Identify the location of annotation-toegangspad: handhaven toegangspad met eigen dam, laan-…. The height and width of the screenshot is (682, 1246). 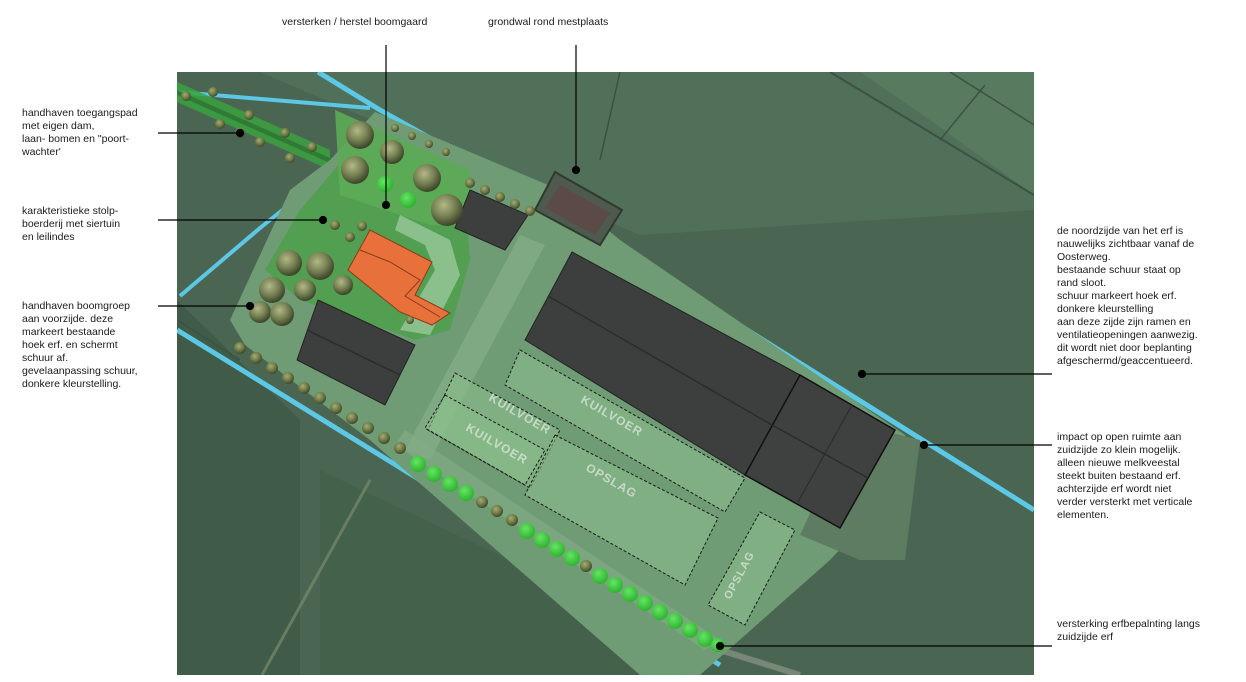
(80, 133).